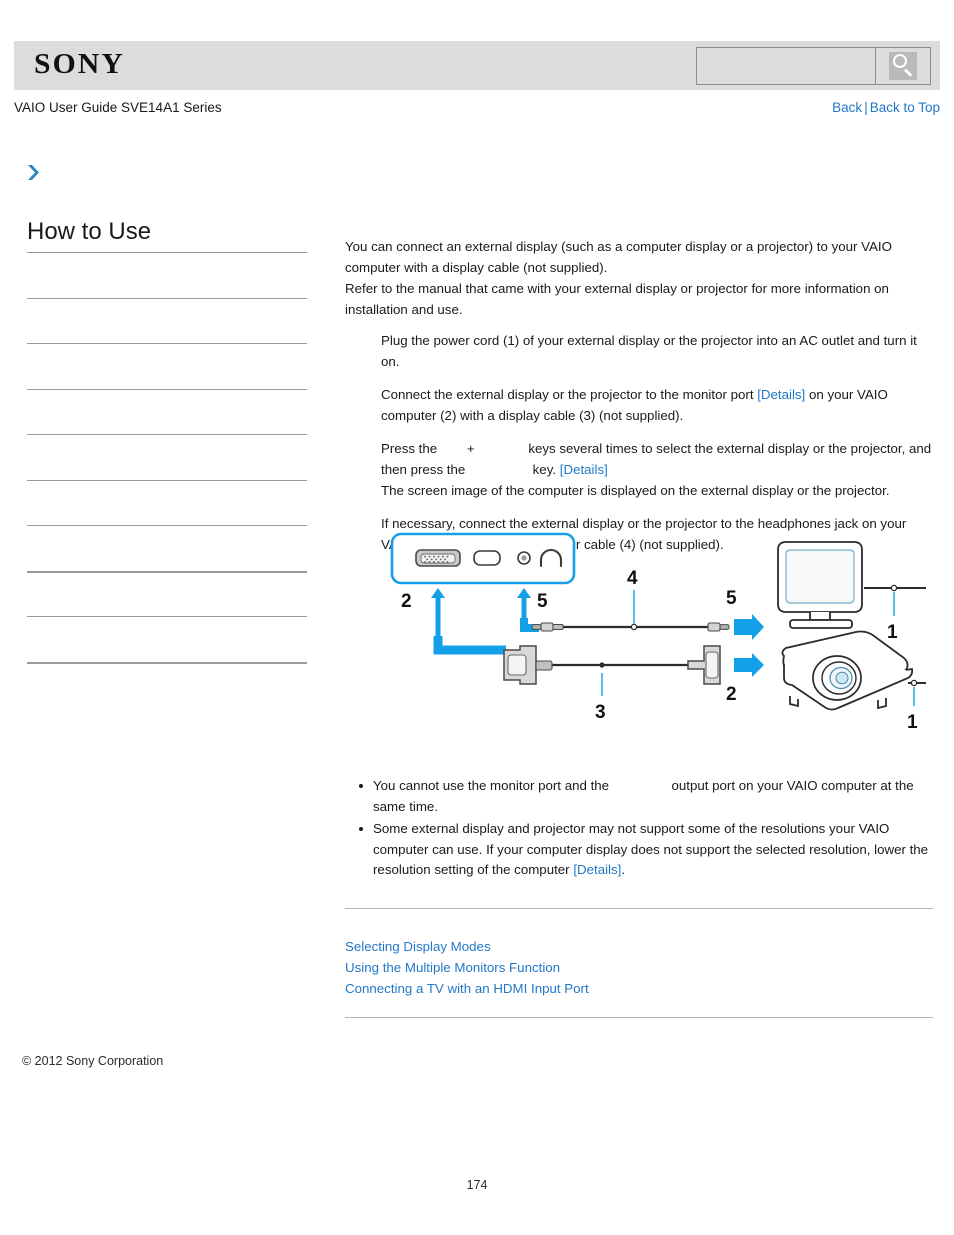  Describe the element at coordinates (600, 712) in the screenshot. I see `callout-label-3: 3` at that location.